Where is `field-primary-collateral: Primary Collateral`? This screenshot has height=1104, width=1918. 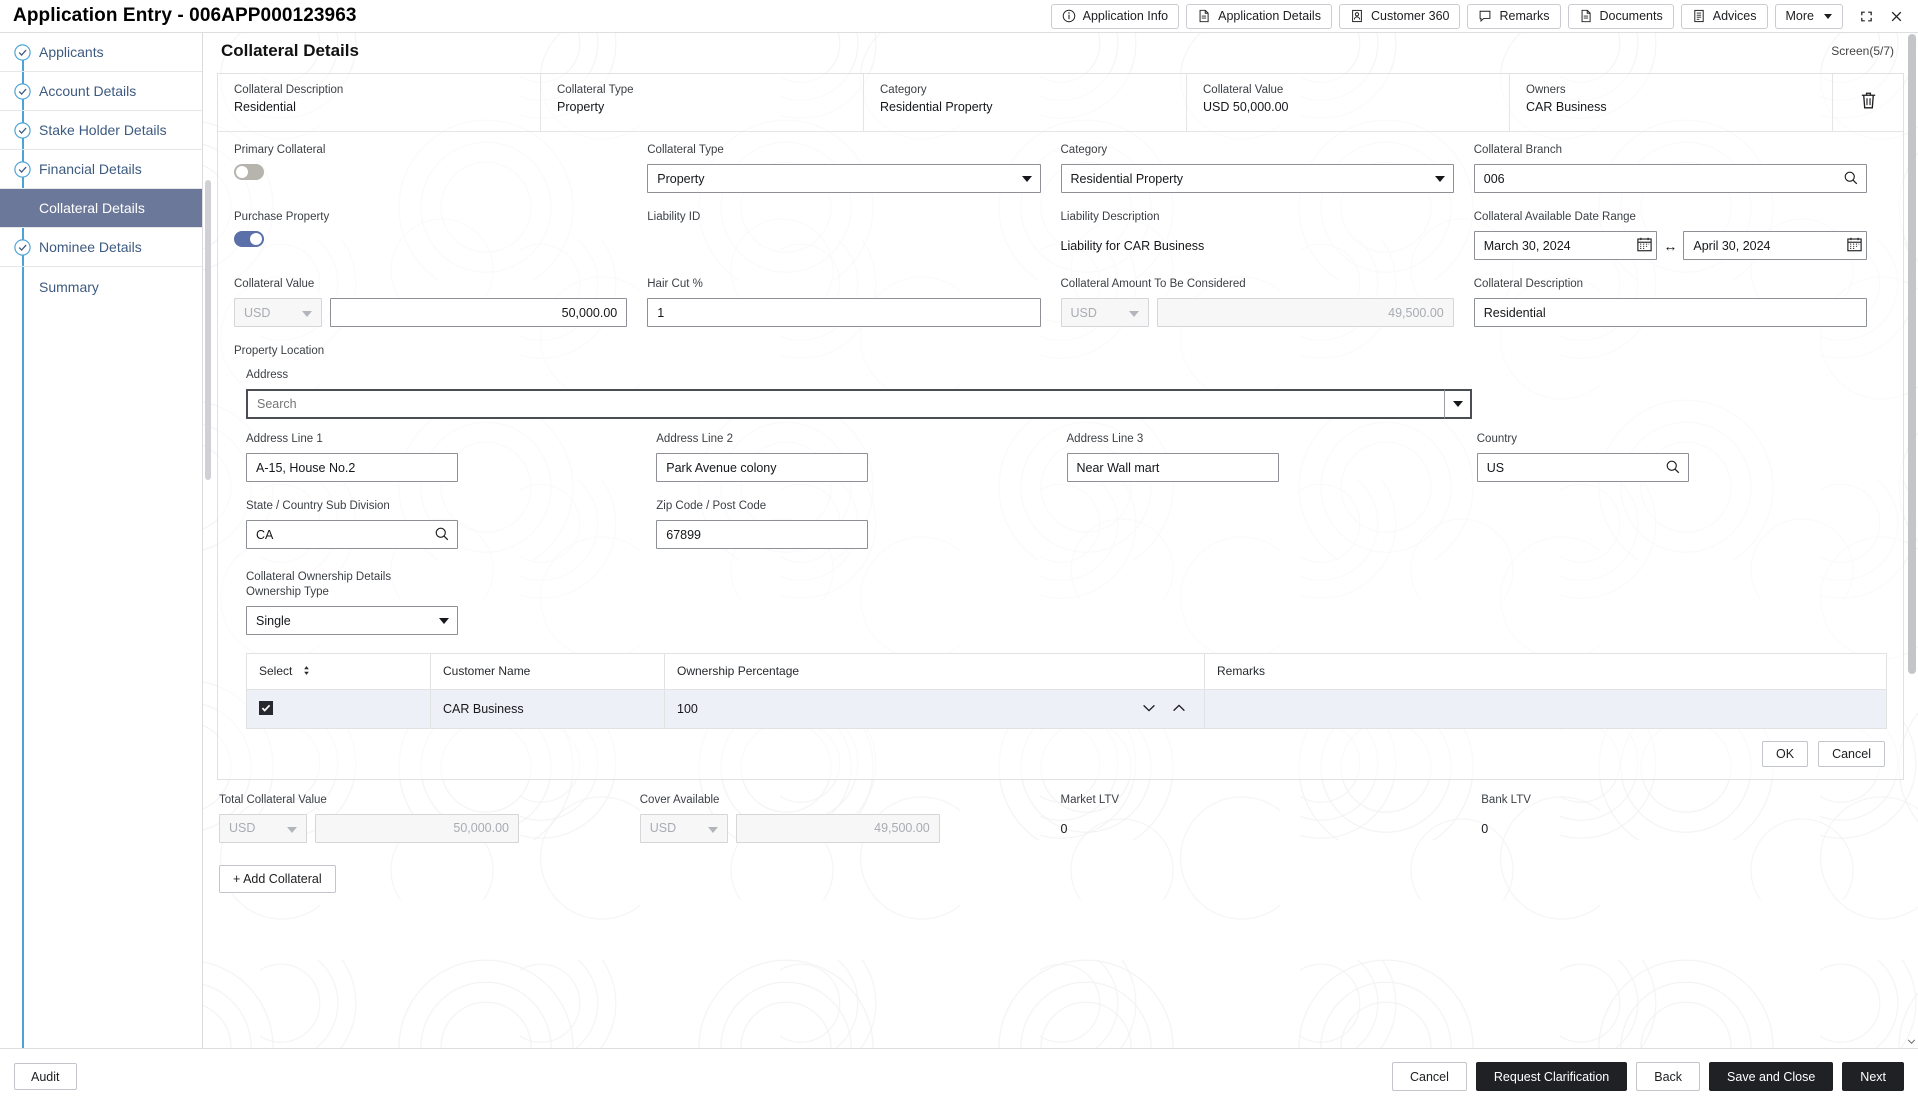
field-primary-collateral: Primary Collateral is located at coordinates (440, 168).